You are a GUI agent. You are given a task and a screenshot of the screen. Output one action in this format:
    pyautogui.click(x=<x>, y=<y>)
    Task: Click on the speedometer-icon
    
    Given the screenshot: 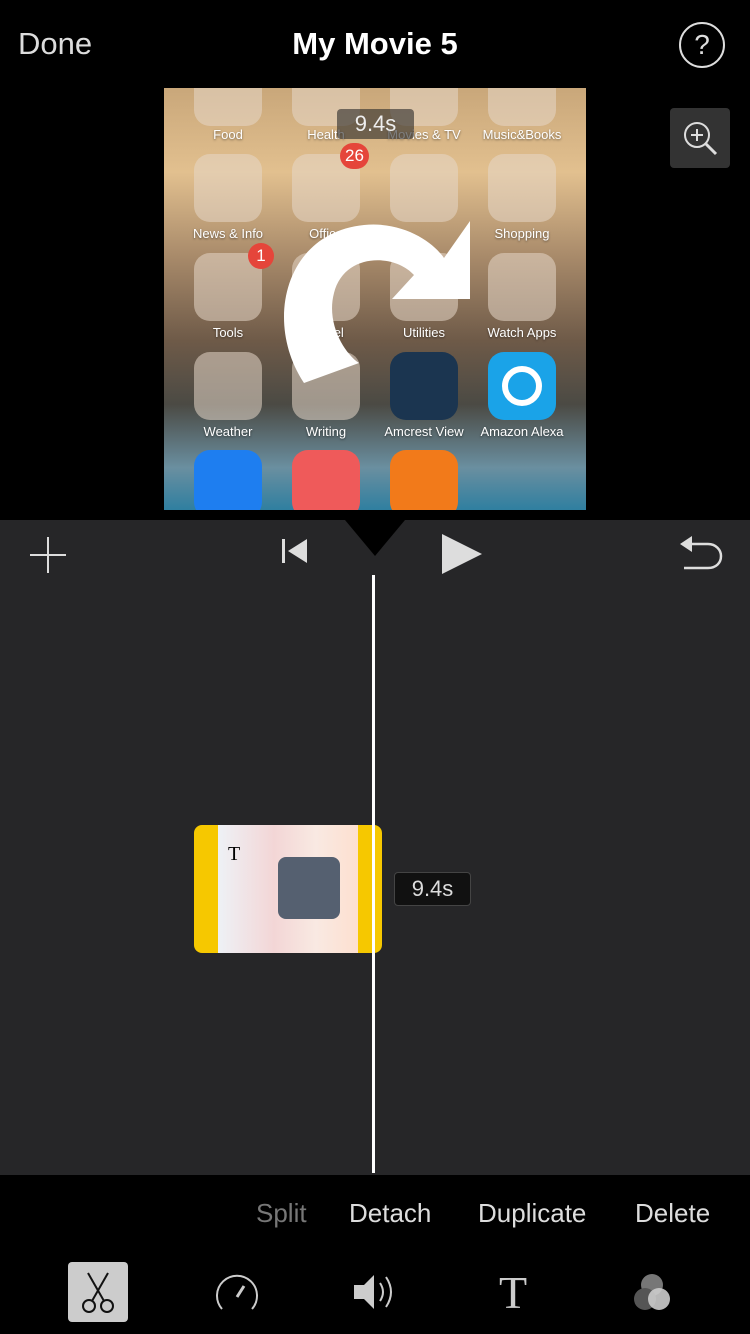 What is the action you would take?
    pyautogui.click(x=237, y=1292)
    